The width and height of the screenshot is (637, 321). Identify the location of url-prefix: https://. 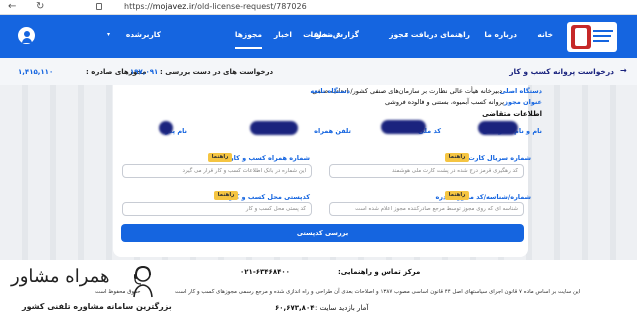
(138, 6).